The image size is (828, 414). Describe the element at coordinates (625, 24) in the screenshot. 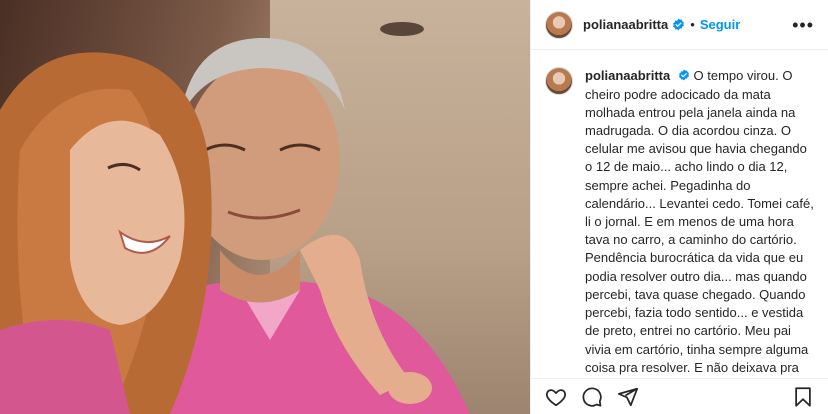

I see `username-link: polianaabritta` at that location.